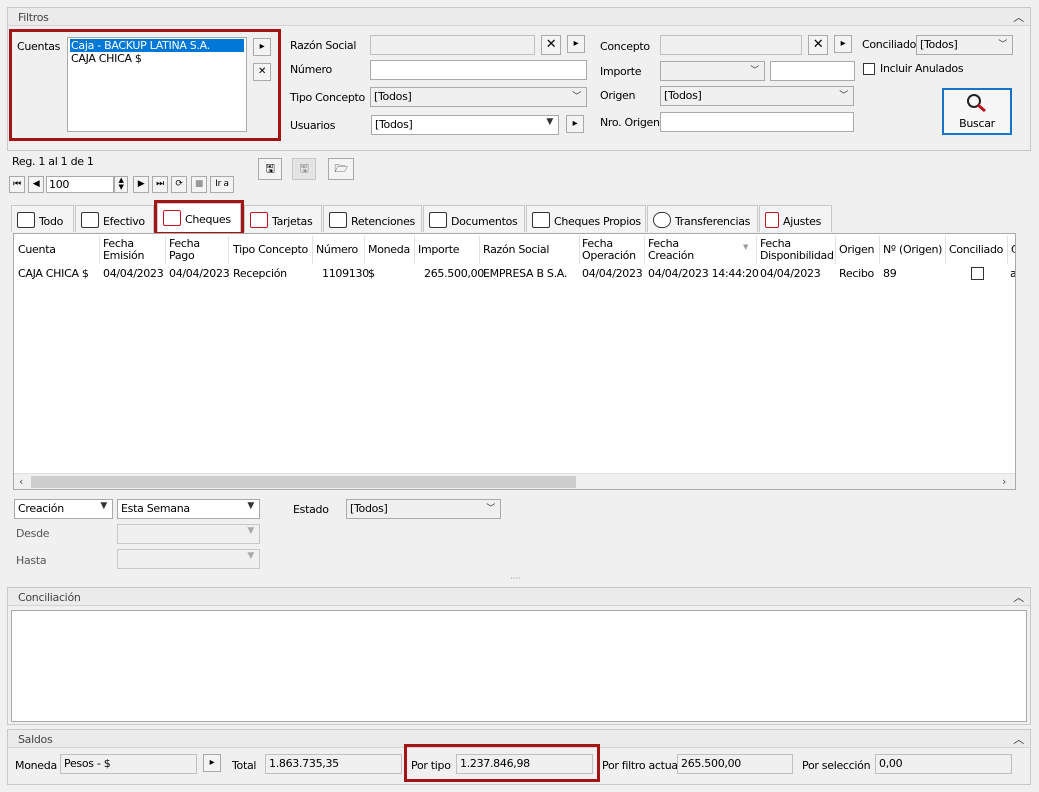 This screenshot has width=1039, height=792. Describe the element at coordinates (576, 44) in the screenshot. I see `lookup-razon-social-button: ▸` at that location.